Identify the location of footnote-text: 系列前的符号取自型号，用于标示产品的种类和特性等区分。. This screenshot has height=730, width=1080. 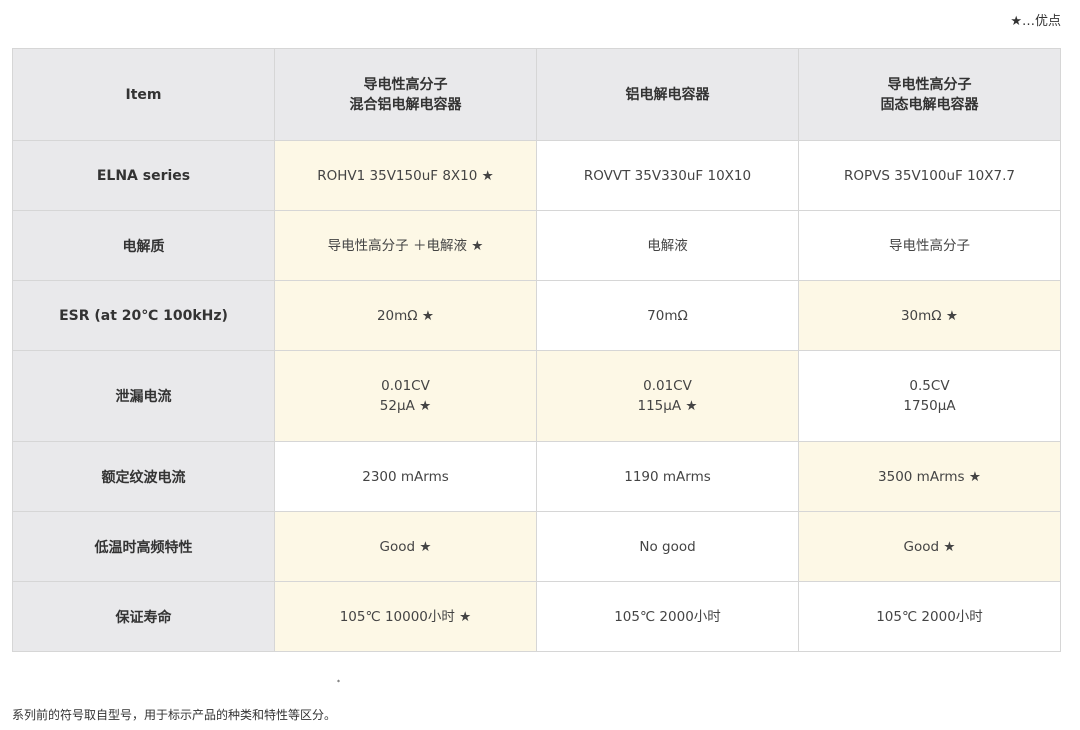
(174, 715).